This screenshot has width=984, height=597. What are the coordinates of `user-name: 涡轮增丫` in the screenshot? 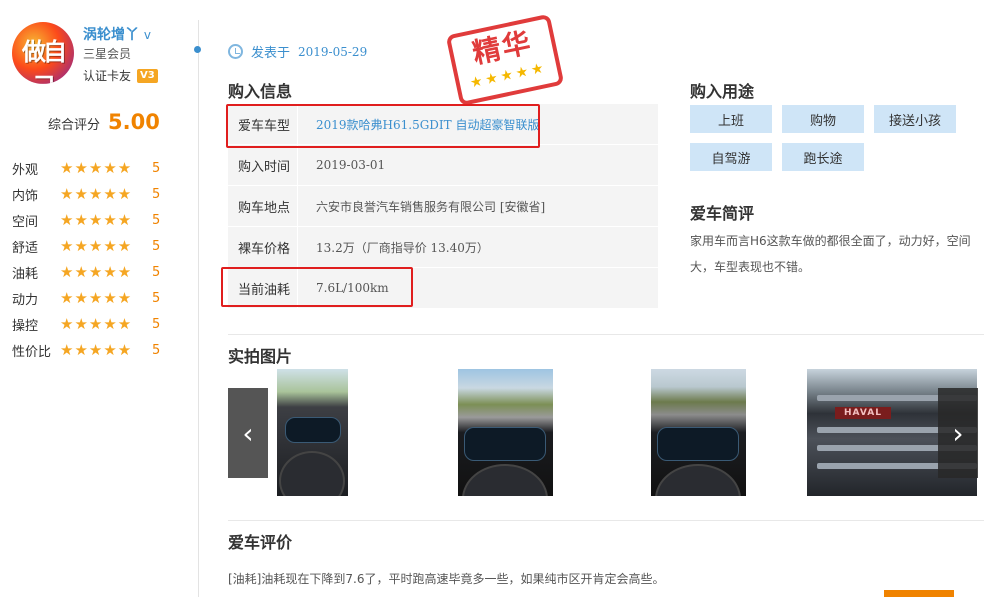 It's located at (111, 35).